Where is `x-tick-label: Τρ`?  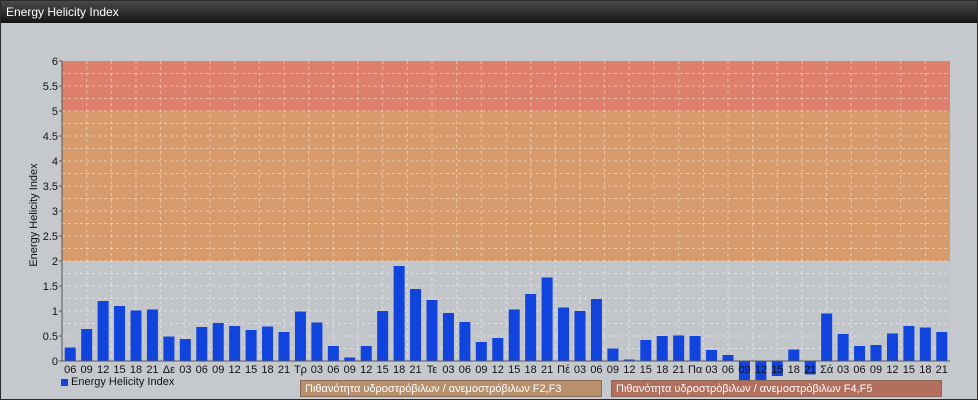 x-tick-label: Τρ is located at coordinates (300, 370).